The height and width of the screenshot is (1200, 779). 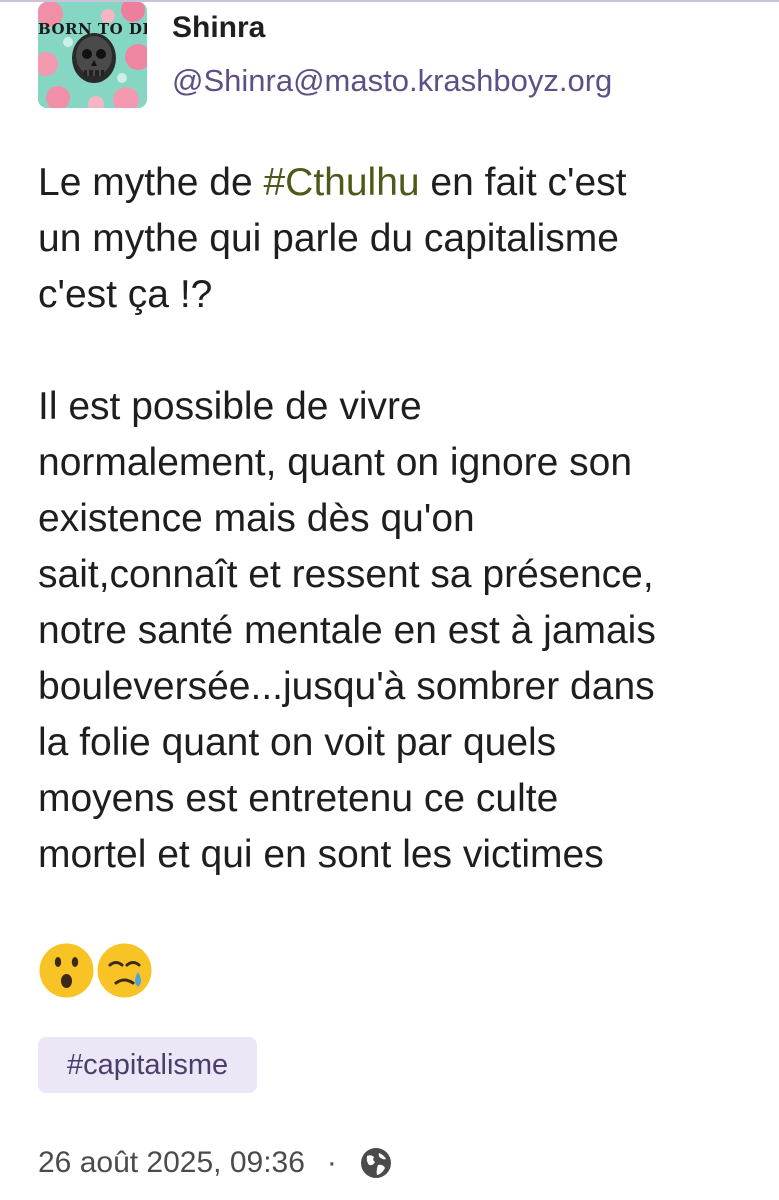 What do you see at coordinates (341, 182) in the screenshot?
I see `hashtag-link: #Cthulhu` at bounding box center [341, 182].